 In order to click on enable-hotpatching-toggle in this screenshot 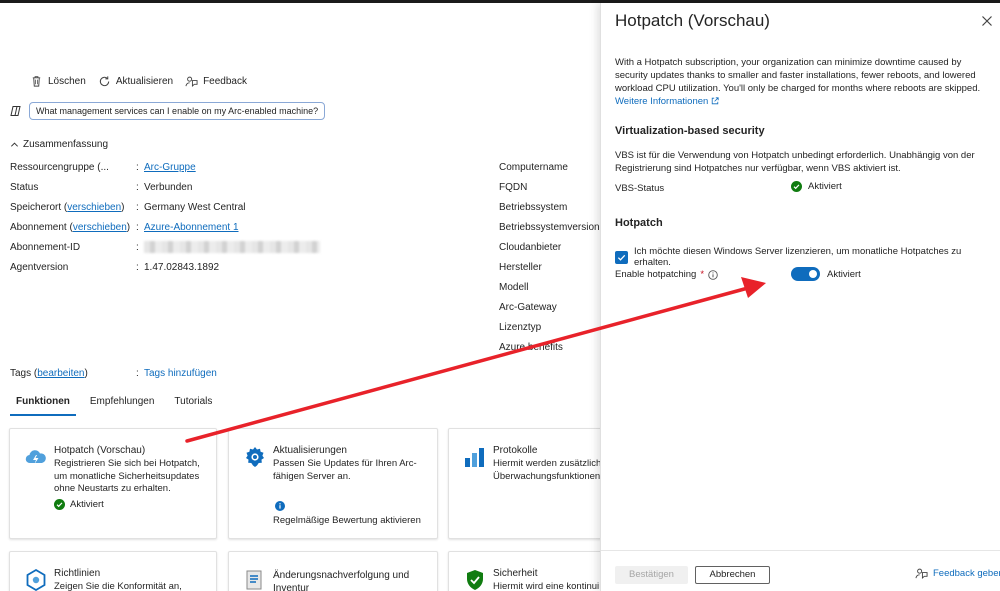, I will do `click(805, 274)`.